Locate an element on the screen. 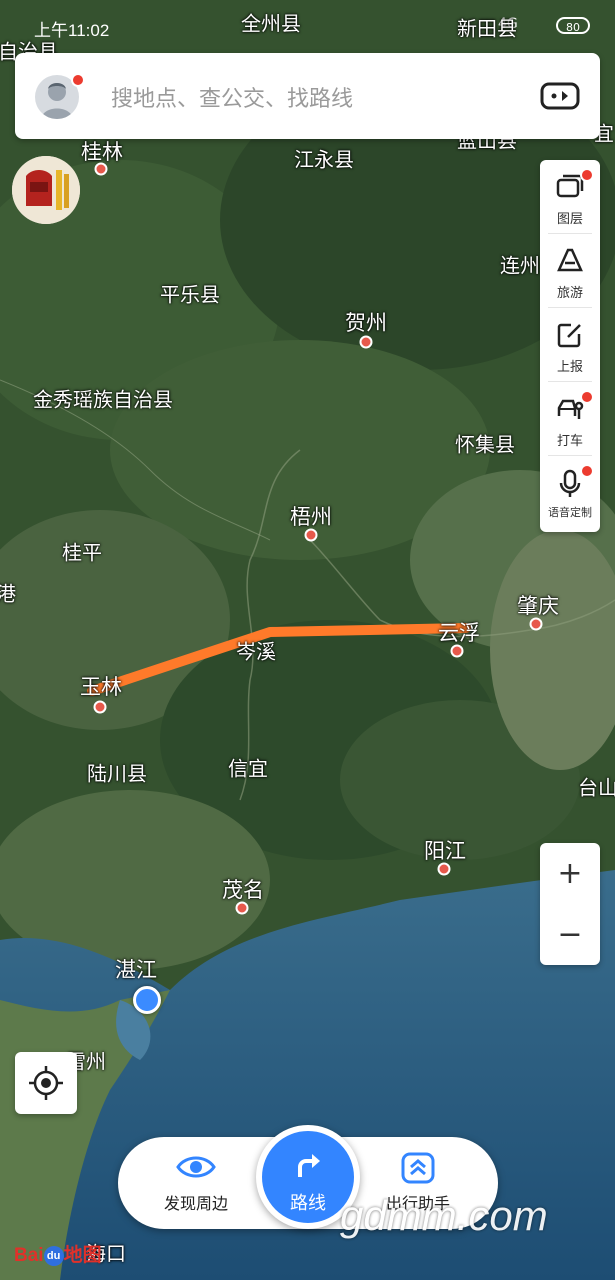  zoom-out-button: − is located at coordinates (570, 934).